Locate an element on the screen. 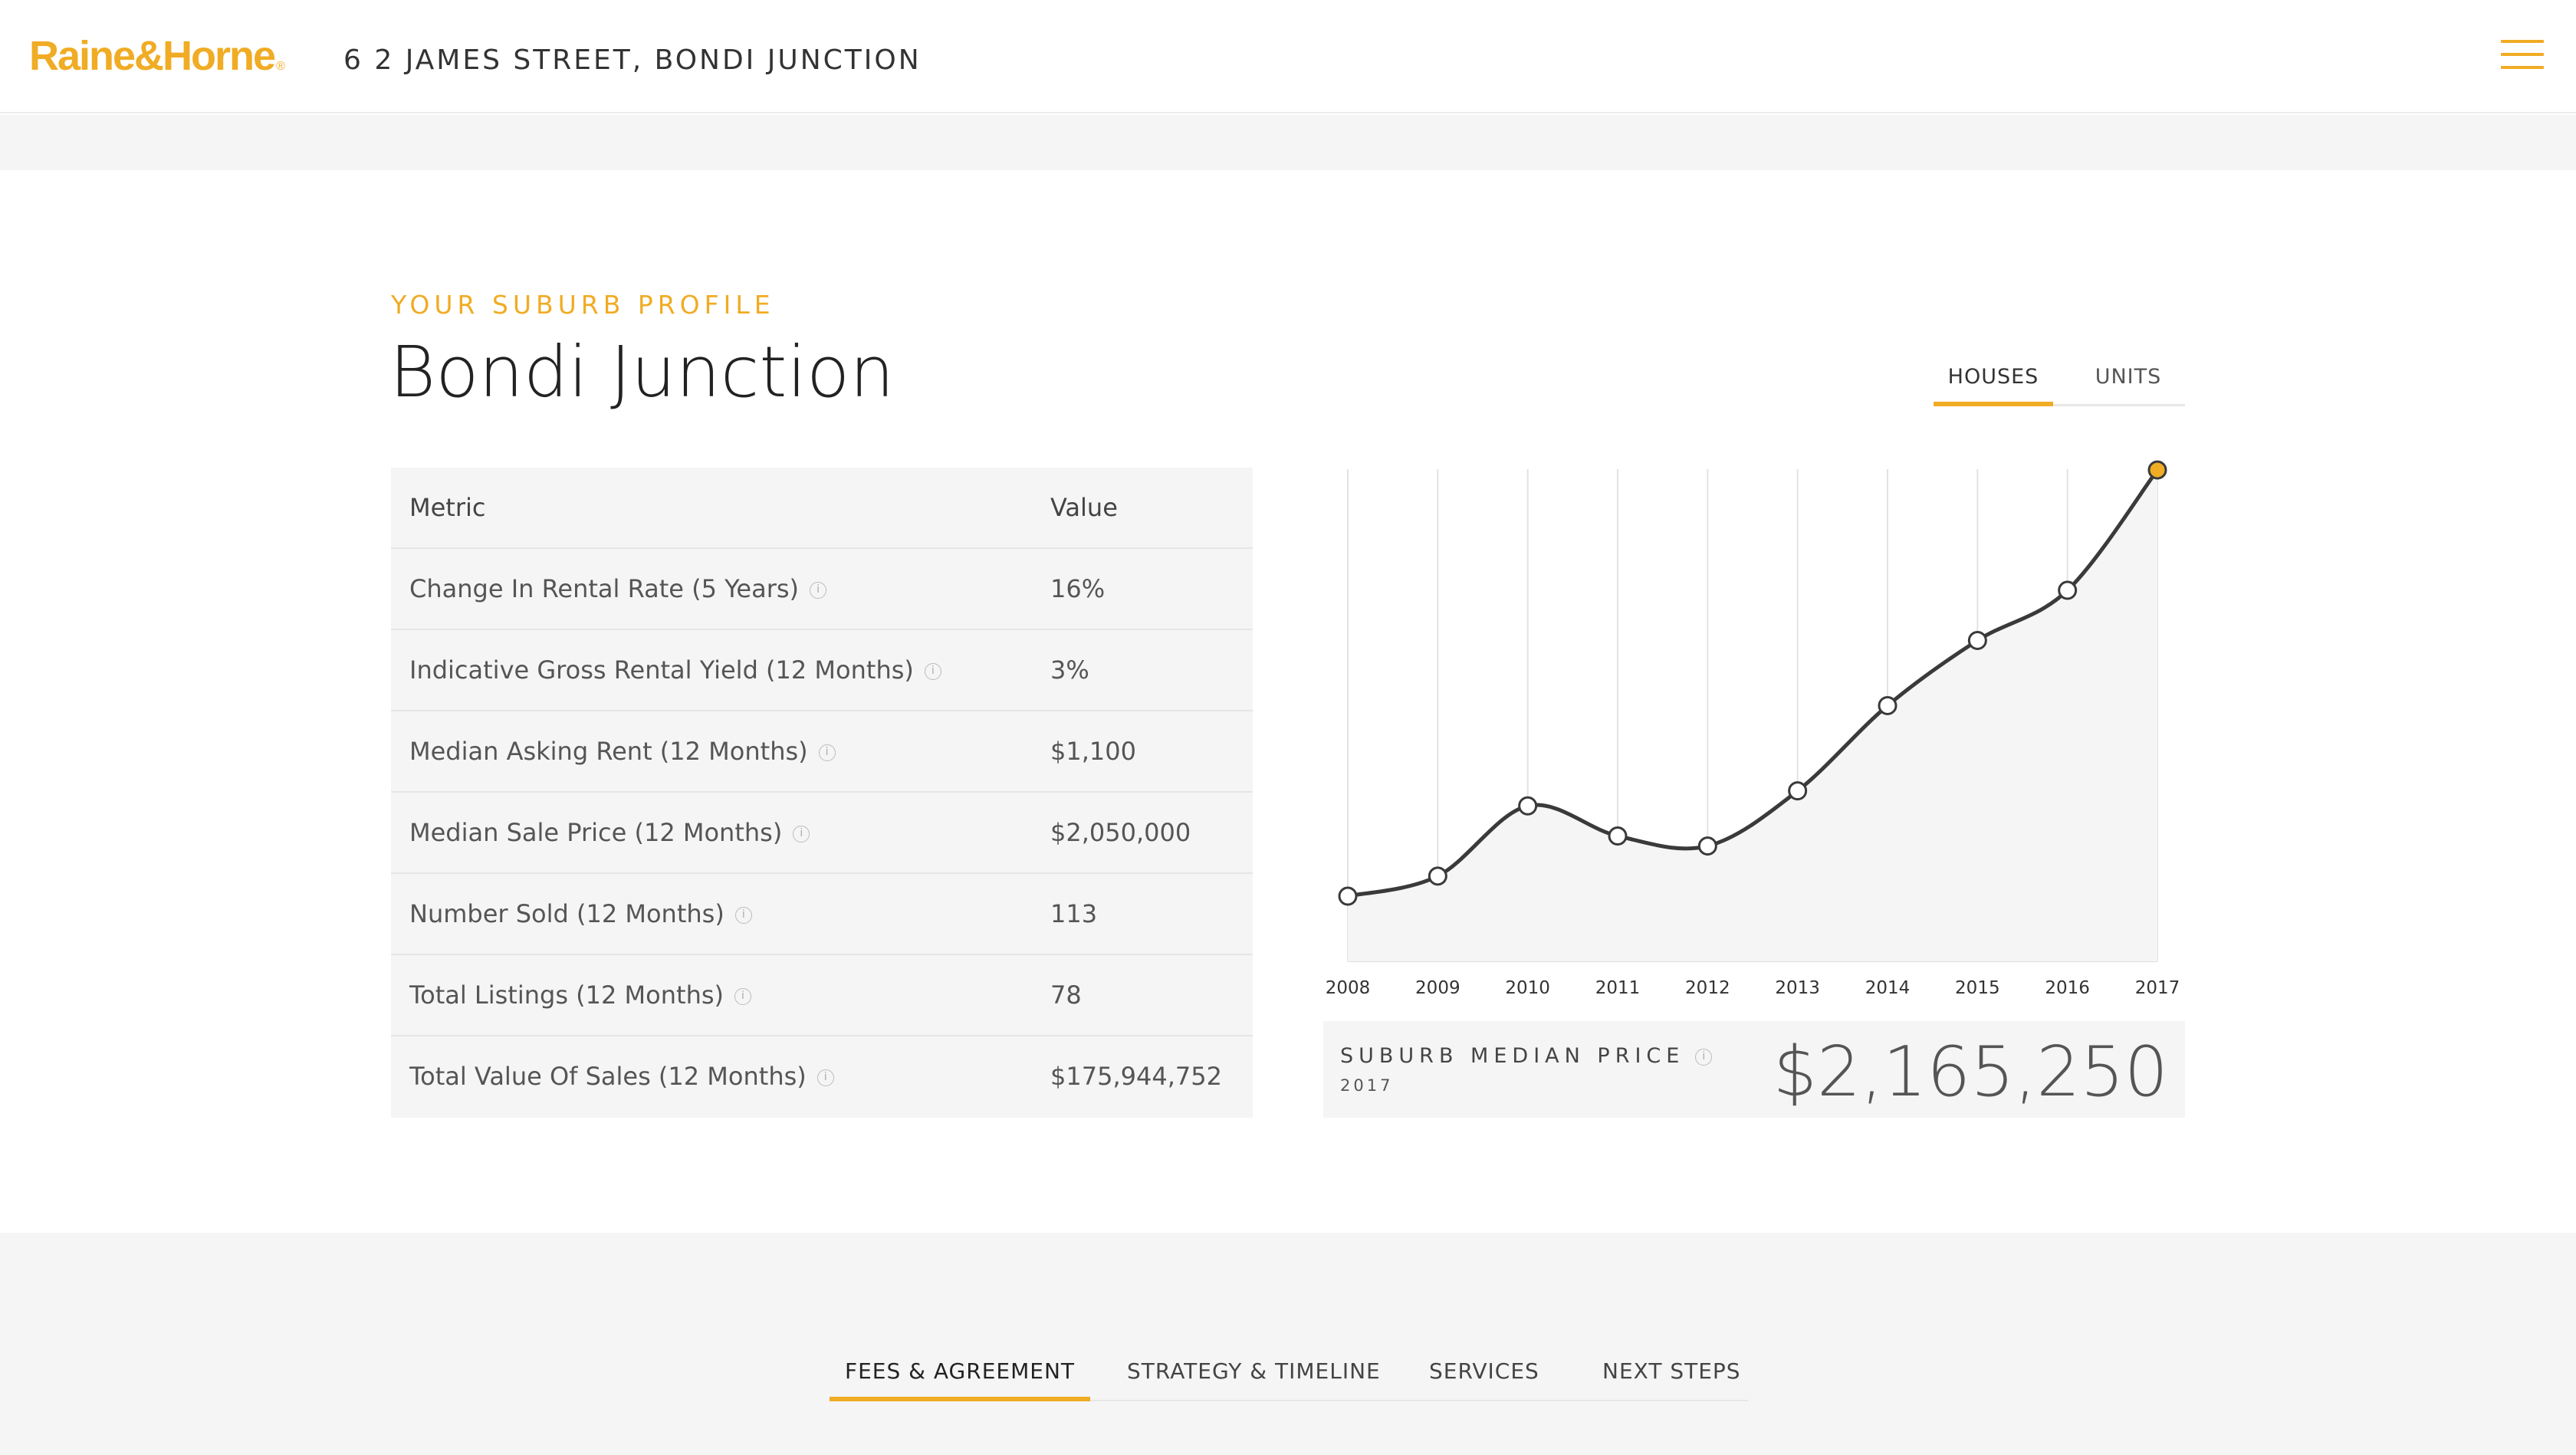  tab-fees-agreement: FEES & AGREEMENT is located at coordinates (960, 1379).